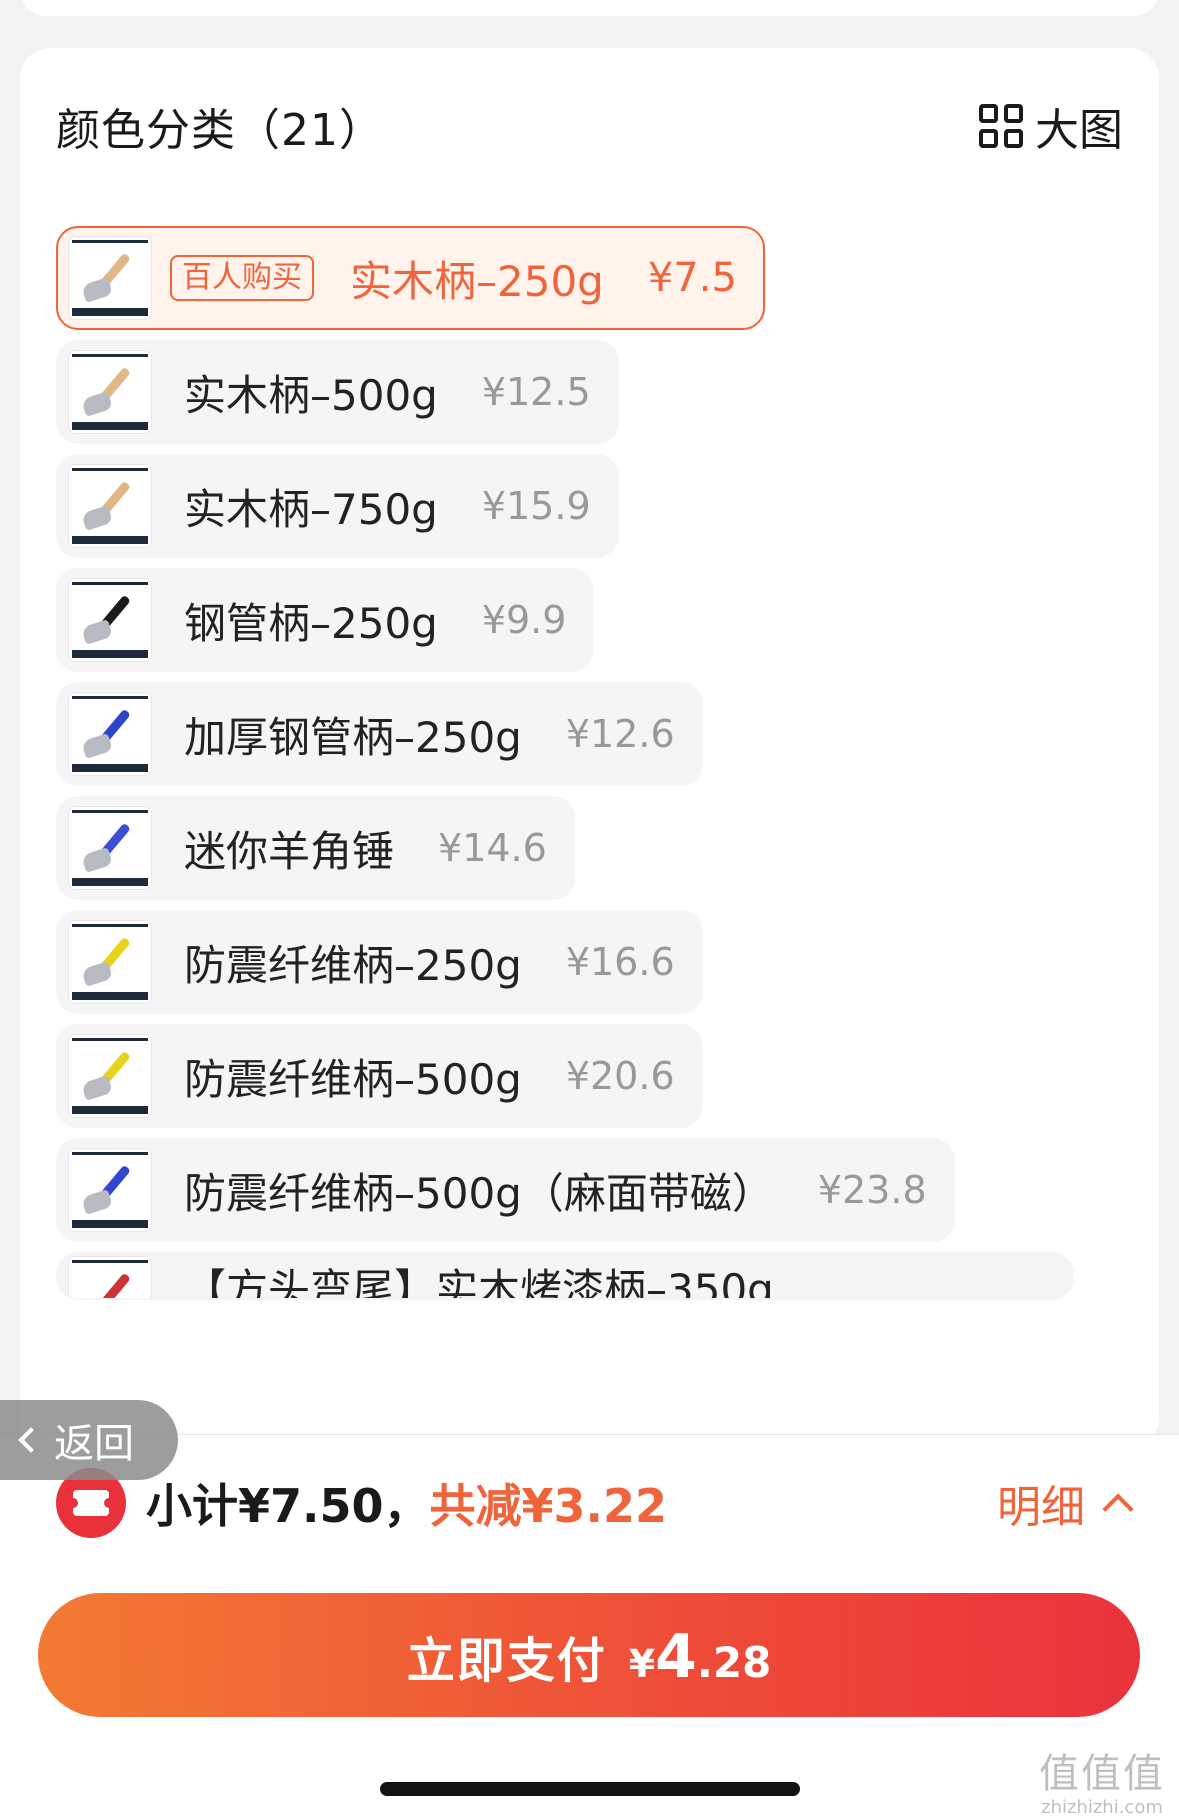 Image resolution: width=1179 pixels, height=1820 pixels. Describe the element at coordinates (220, 130) in the screenshot. I see `panel-title: 颜色分类（21）` at that location.